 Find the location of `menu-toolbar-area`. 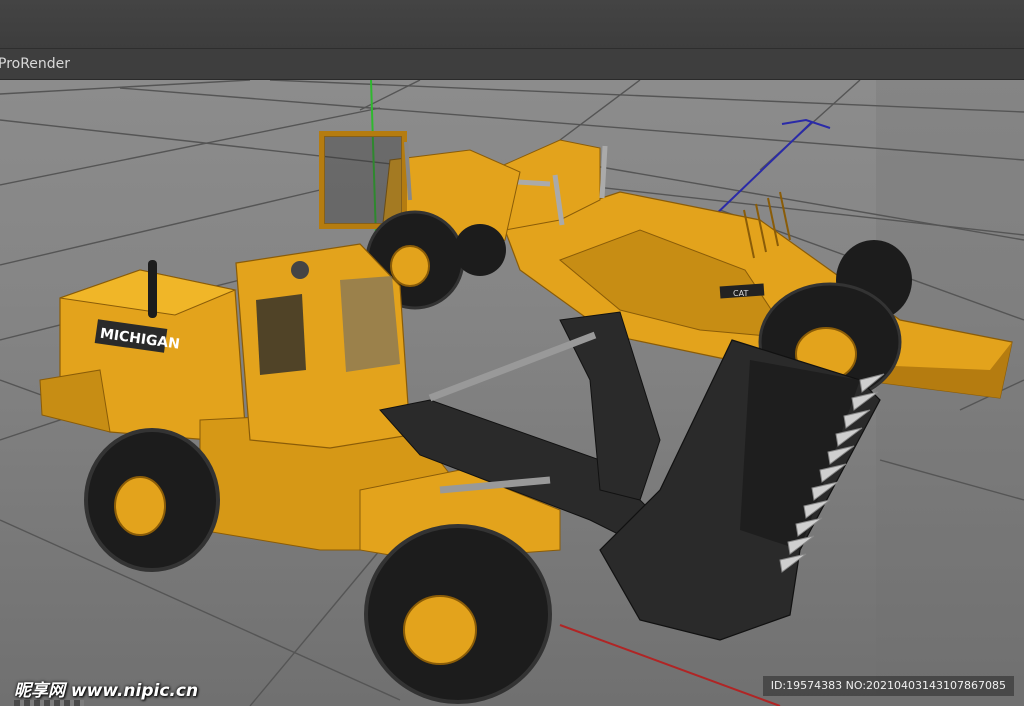

menu-toolbar-area is located at coordinates (512, 24).